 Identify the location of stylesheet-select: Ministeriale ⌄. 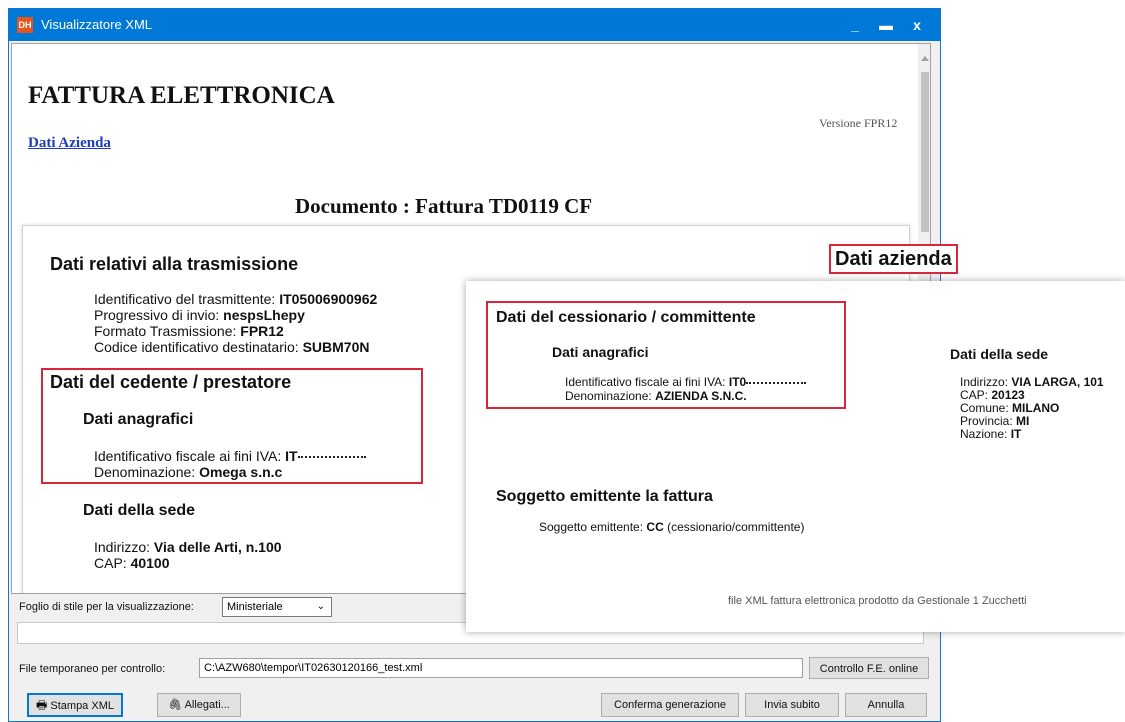
(277, 607).